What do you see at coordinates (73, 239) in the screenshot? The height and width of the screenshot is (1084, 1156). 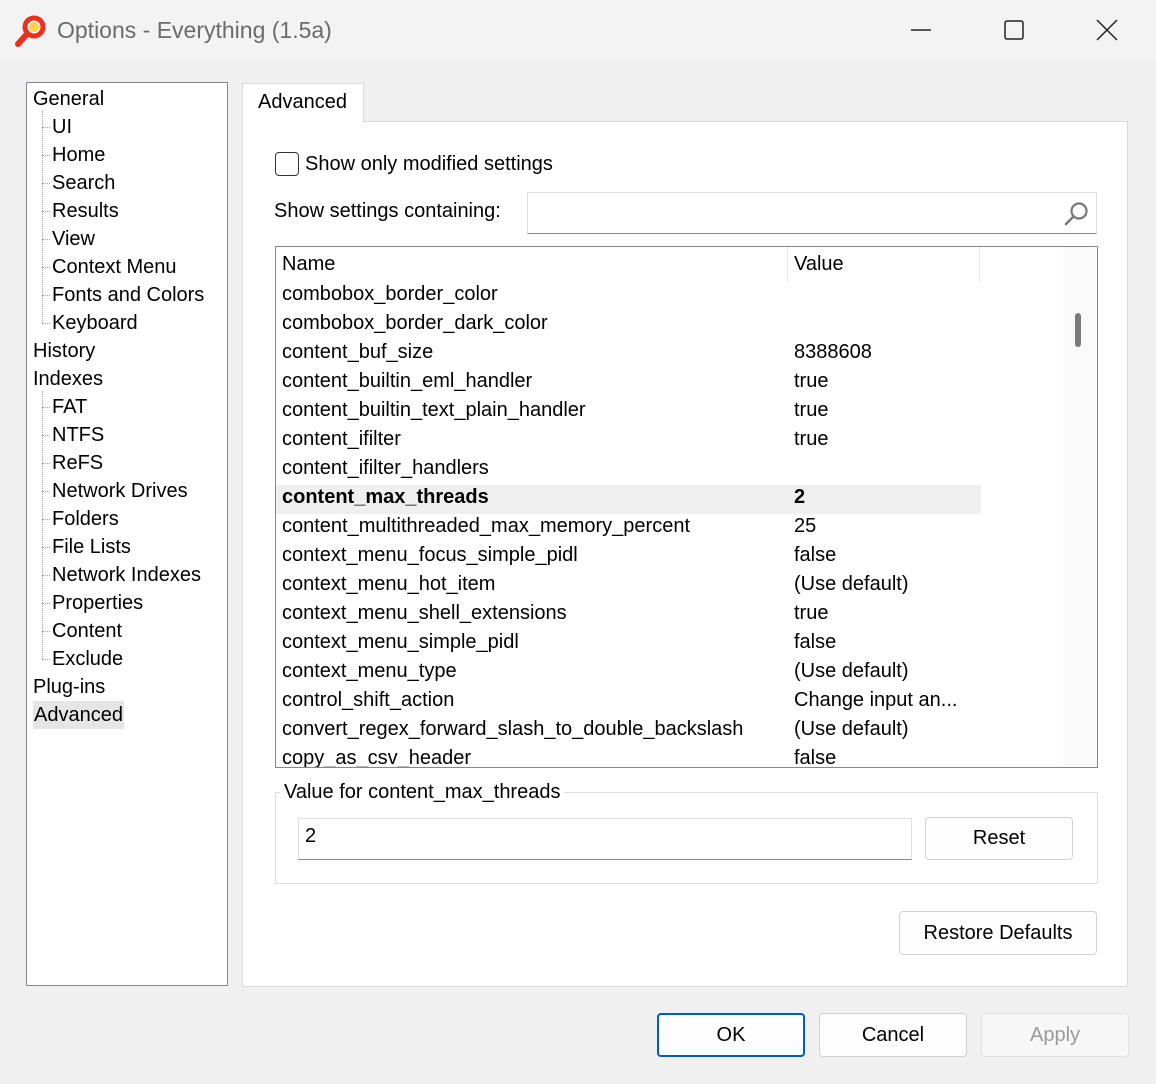 I see `tree-item: View` at bounding box center [73, 239].